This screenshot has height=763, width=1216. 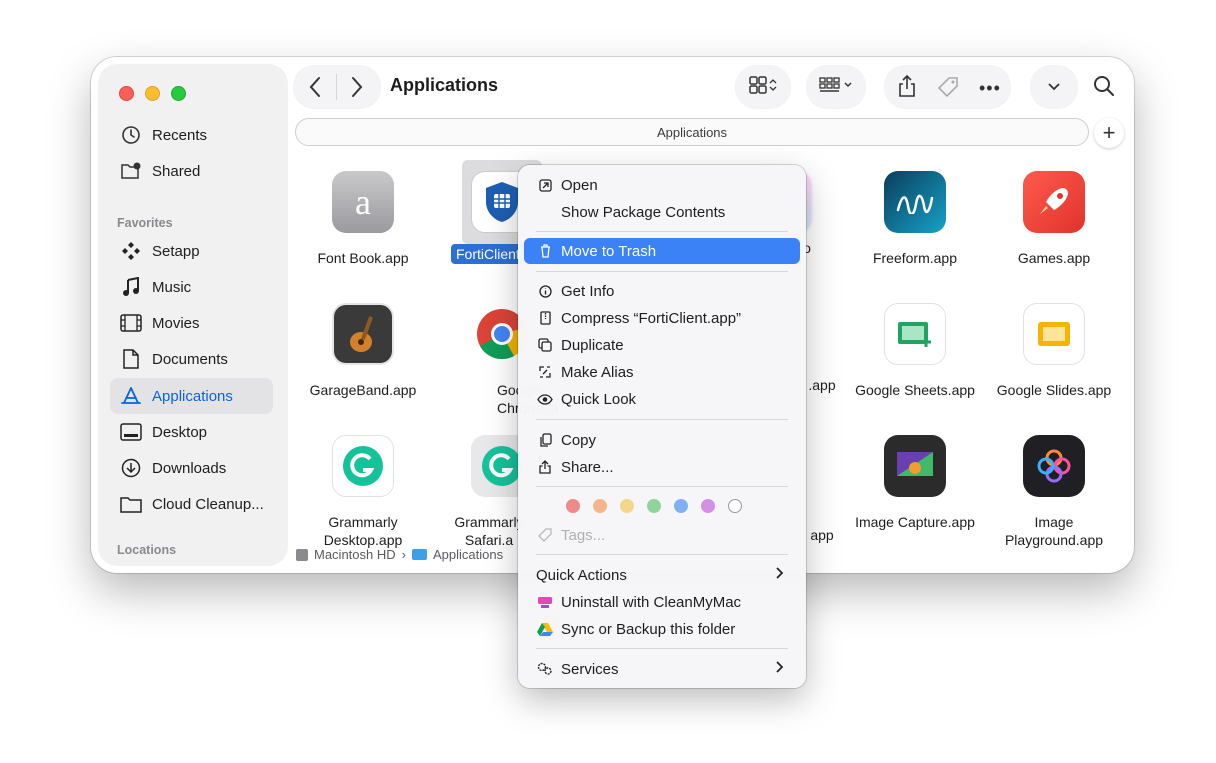 I want to click on status-bar: Macintosh HD › Applications, so click(x=399, y=554).